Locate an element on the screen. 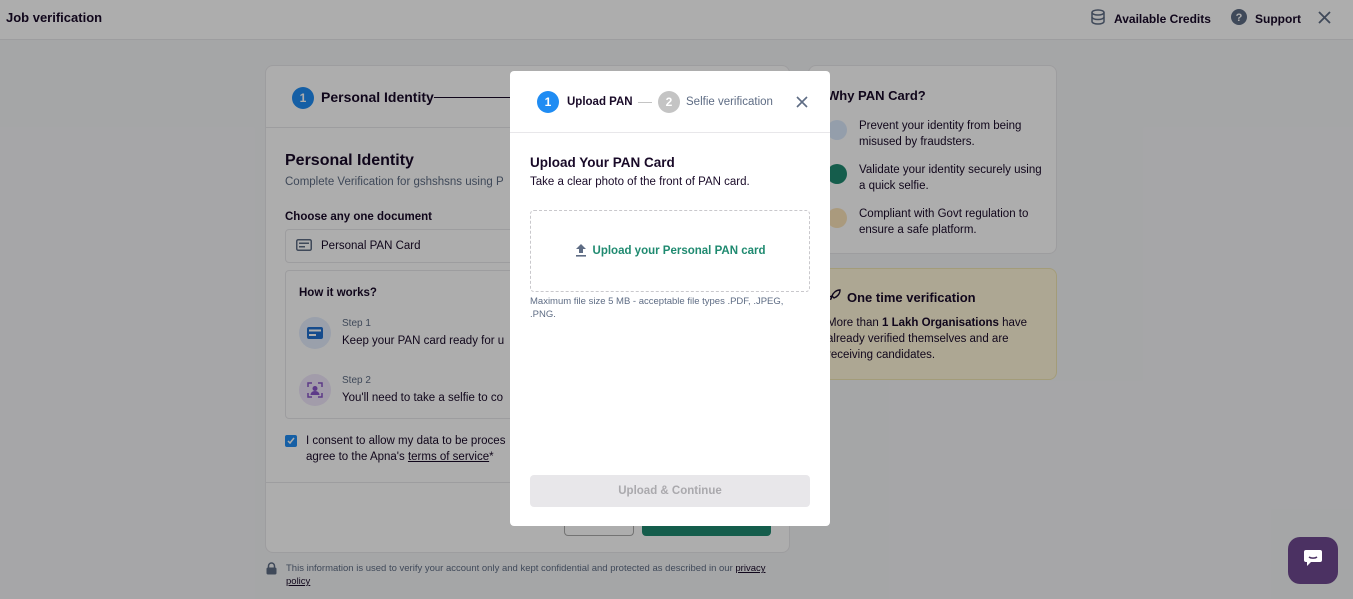 The width and height of the screenshot is (1353, 599). modal-title: Upload Your PAN Card is located at coordinates (602, 162).